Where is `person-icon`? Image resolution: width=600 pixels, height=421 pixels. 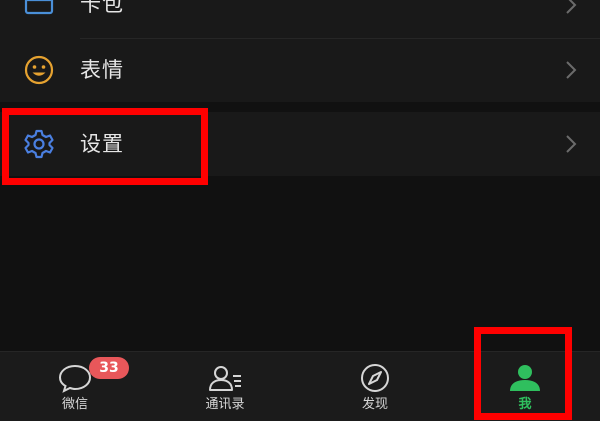 person-icon is located at coordinates (525, 378).